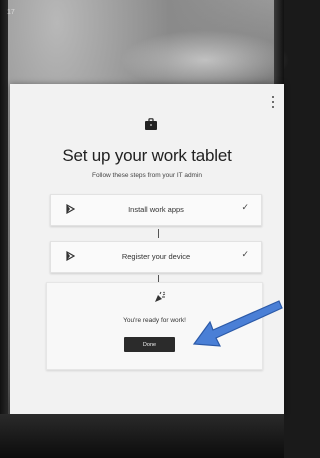  I want to click on step-label: Register your device, so click(156, 256).